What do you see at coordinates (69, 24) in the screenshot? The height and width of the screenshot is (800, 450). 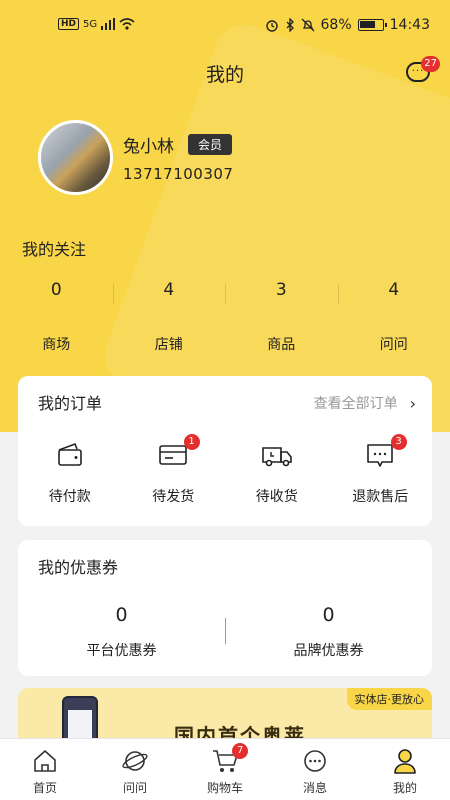 I see `hd-indicator: HD` at bounding box center [69, 24].